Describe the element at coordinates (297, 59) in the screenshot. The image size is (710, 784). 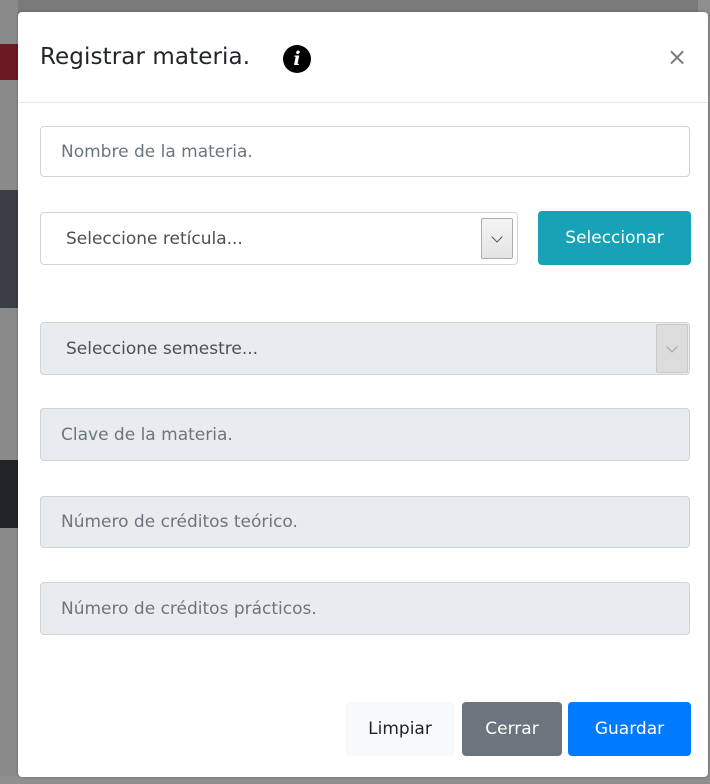
I see `info-circle-icon: i` at that location.